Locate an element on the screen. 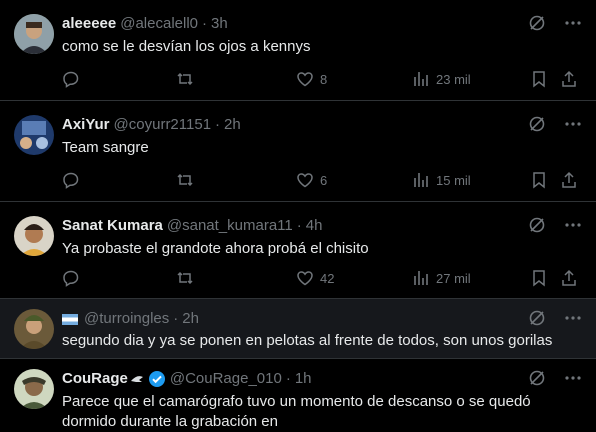  like-count: 8 is located at coordinates (324, 79).